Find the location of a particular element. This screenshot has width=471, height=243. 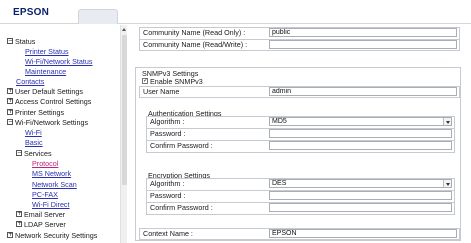

sidebar-item-services: − Services is located at coordinates (34, 154).